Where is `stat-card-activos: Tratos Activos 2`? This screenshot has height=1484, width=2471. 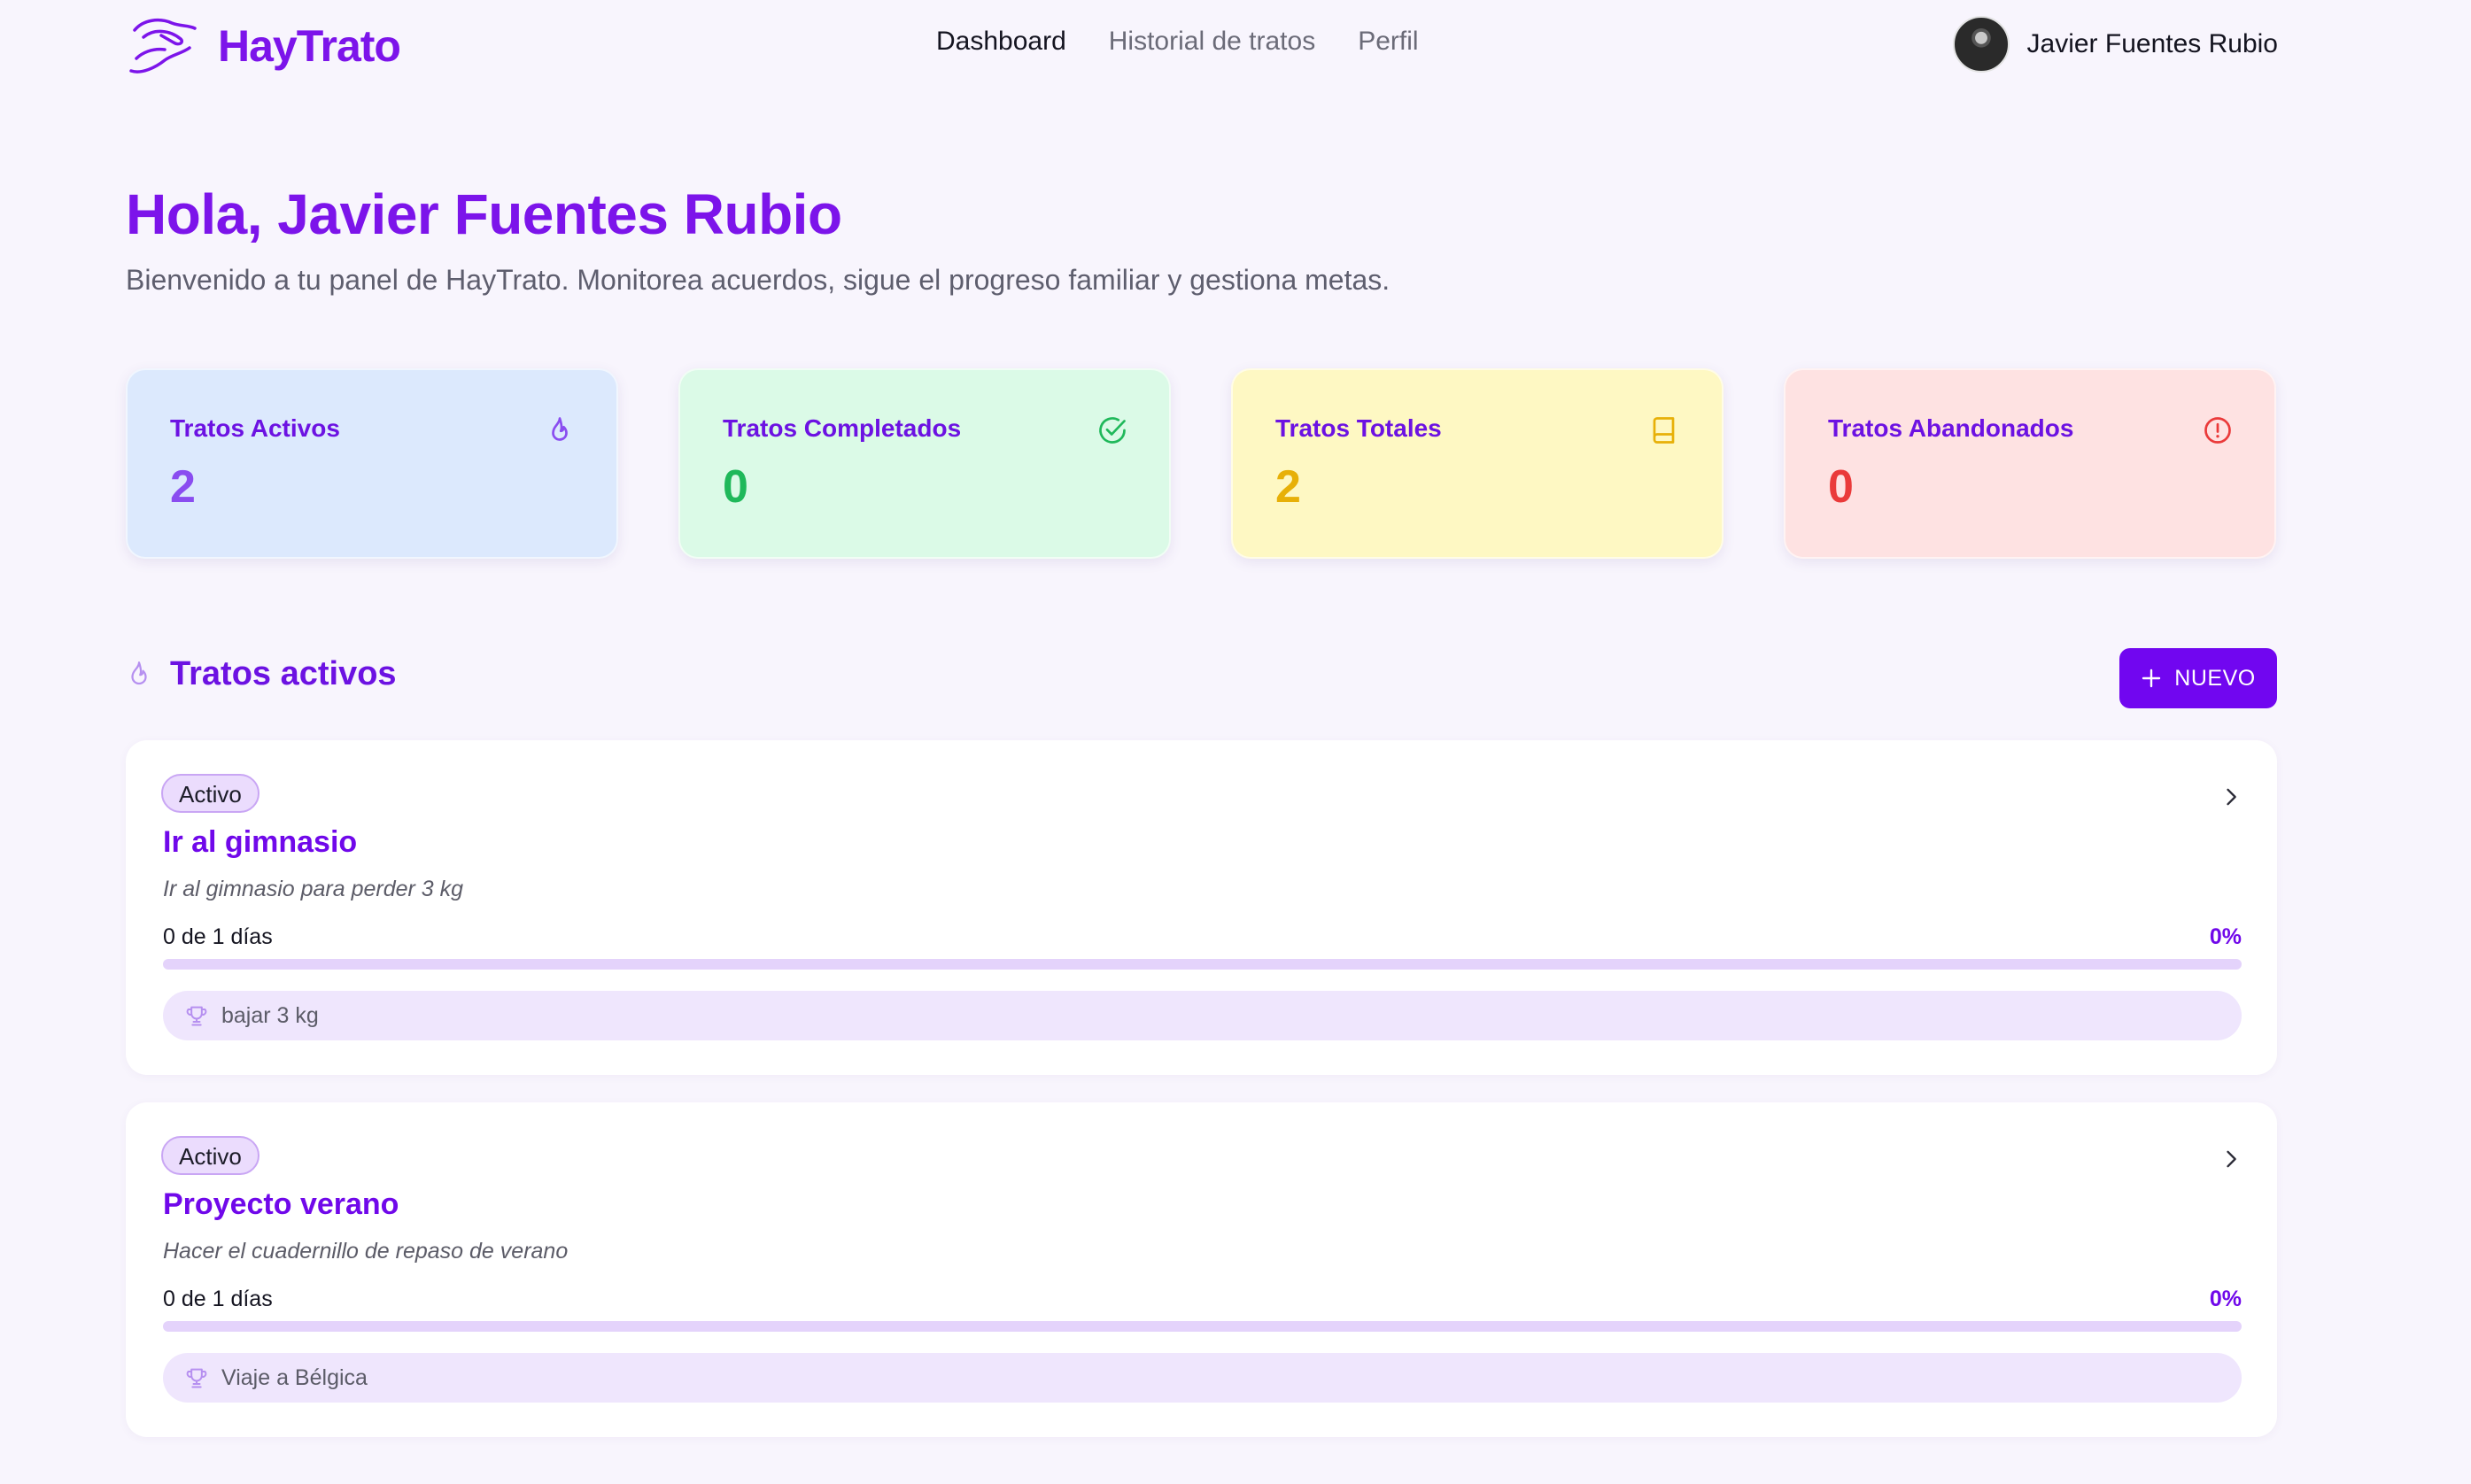
stat-card-activos: Tratos Activos 2 is located at coordinates (372, 463).